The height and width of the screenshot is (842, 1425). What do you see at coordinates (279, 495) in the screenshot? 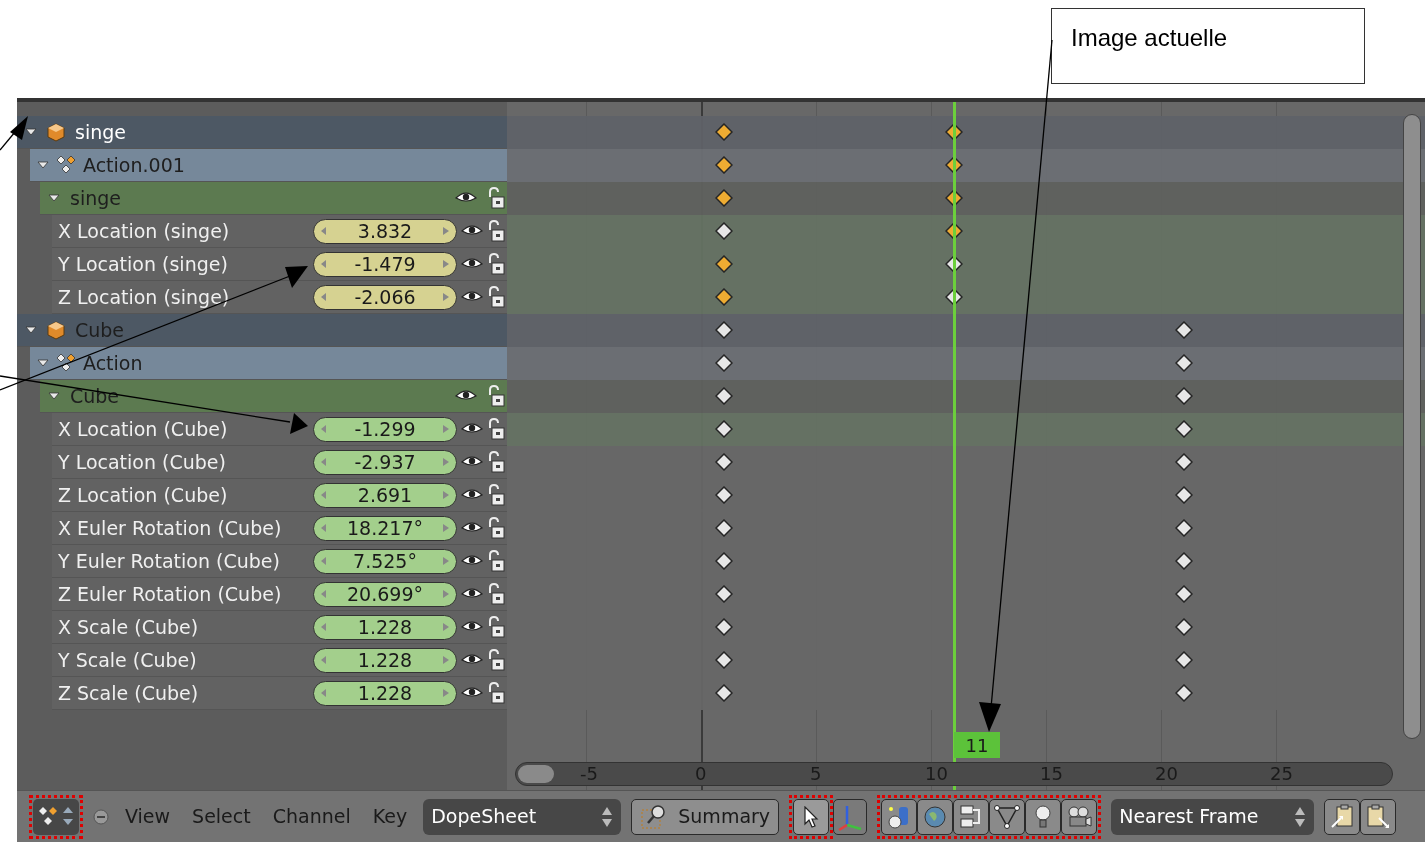
I see `fcurve-channel-row: Z Location (Cube) 2.691` at bounding box center [279, 495].